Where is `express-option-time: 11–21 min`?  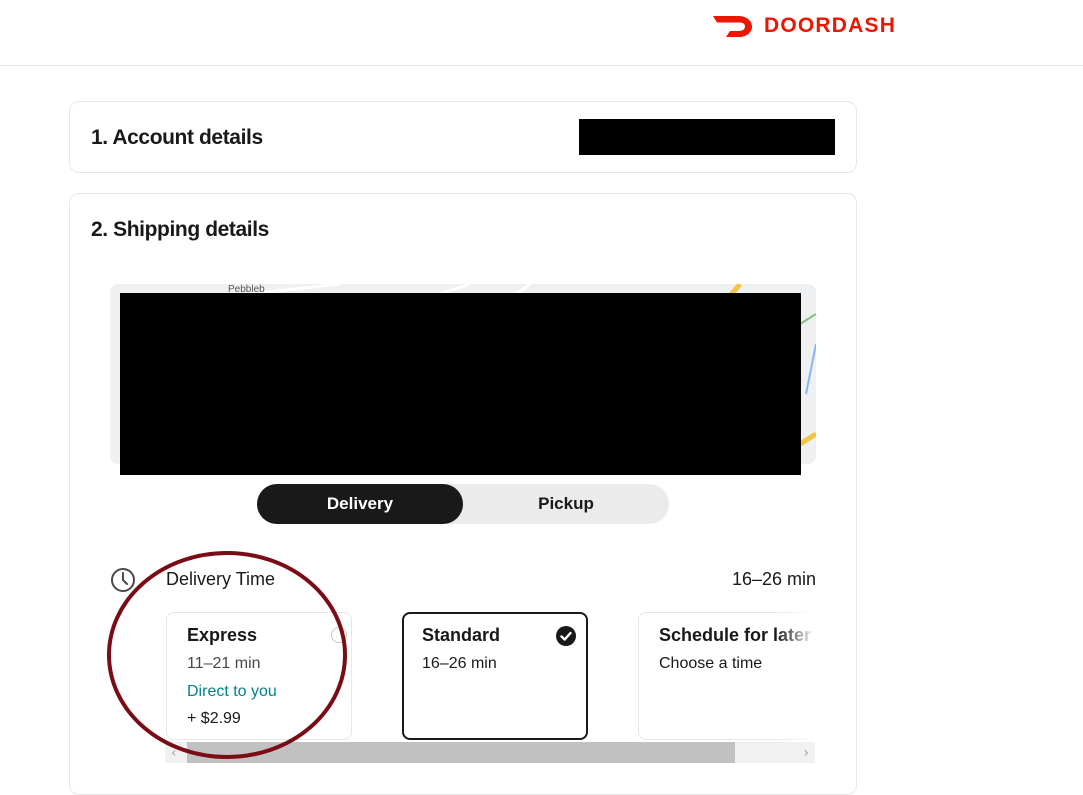
express-option-time: 11–21 min is located at coordinates (224, 663).